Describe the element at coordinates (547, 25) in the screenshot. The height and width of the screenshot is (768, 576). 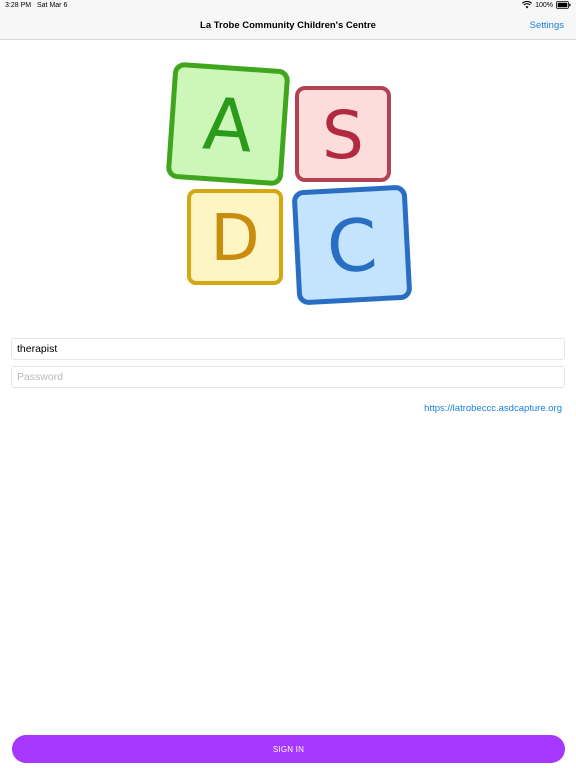
I see `settings-button: Settings` at that location.